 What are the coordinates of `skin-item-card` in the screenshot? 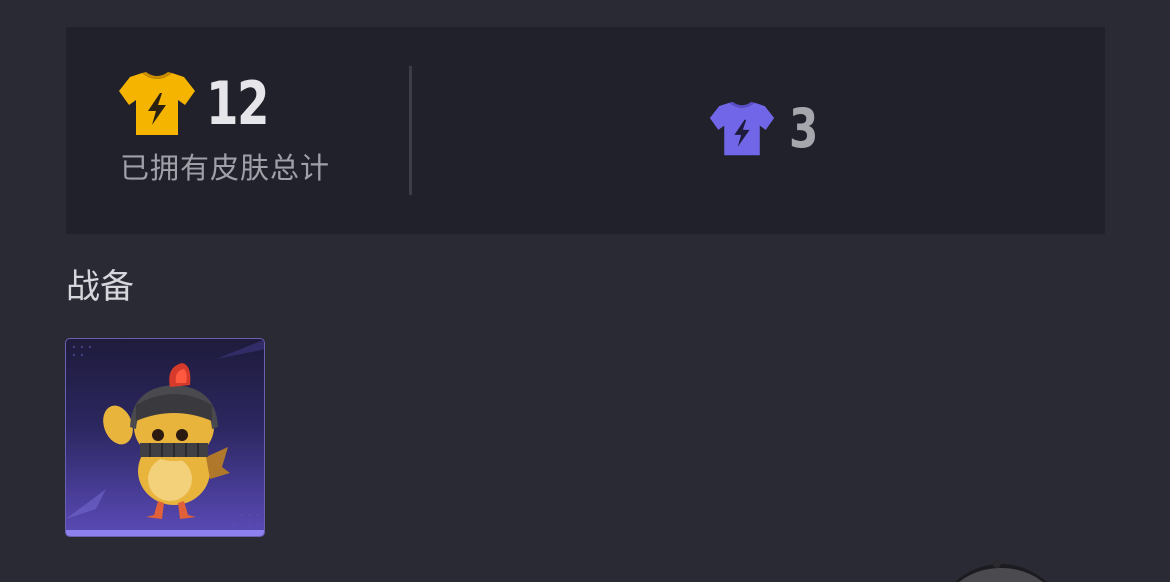 It's located at (165, 437).